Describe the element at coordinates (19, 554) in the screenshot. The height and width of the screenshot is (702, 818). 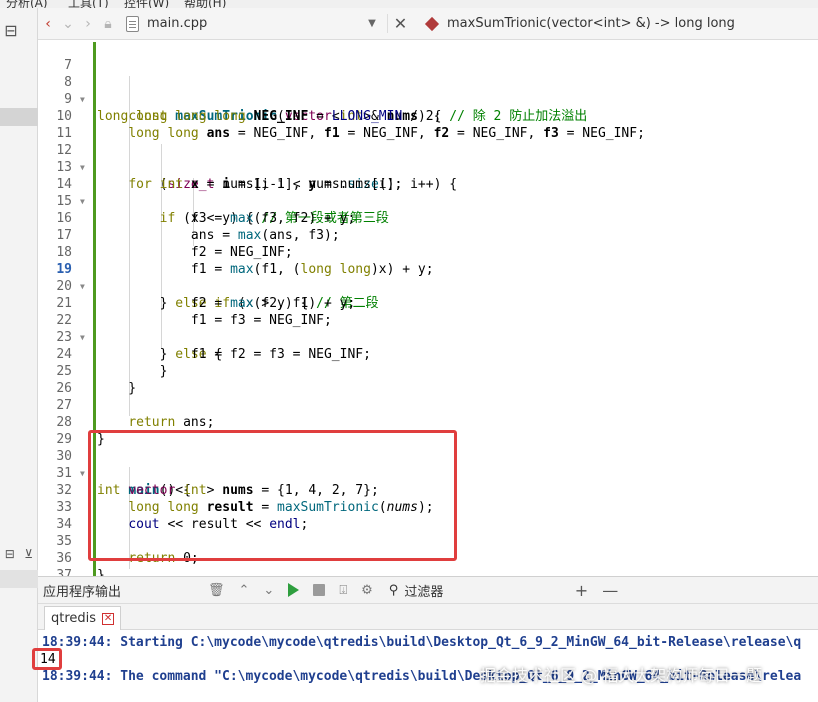
I see `sidebar-bottom-icons: ⊟ ⊻` at that location.